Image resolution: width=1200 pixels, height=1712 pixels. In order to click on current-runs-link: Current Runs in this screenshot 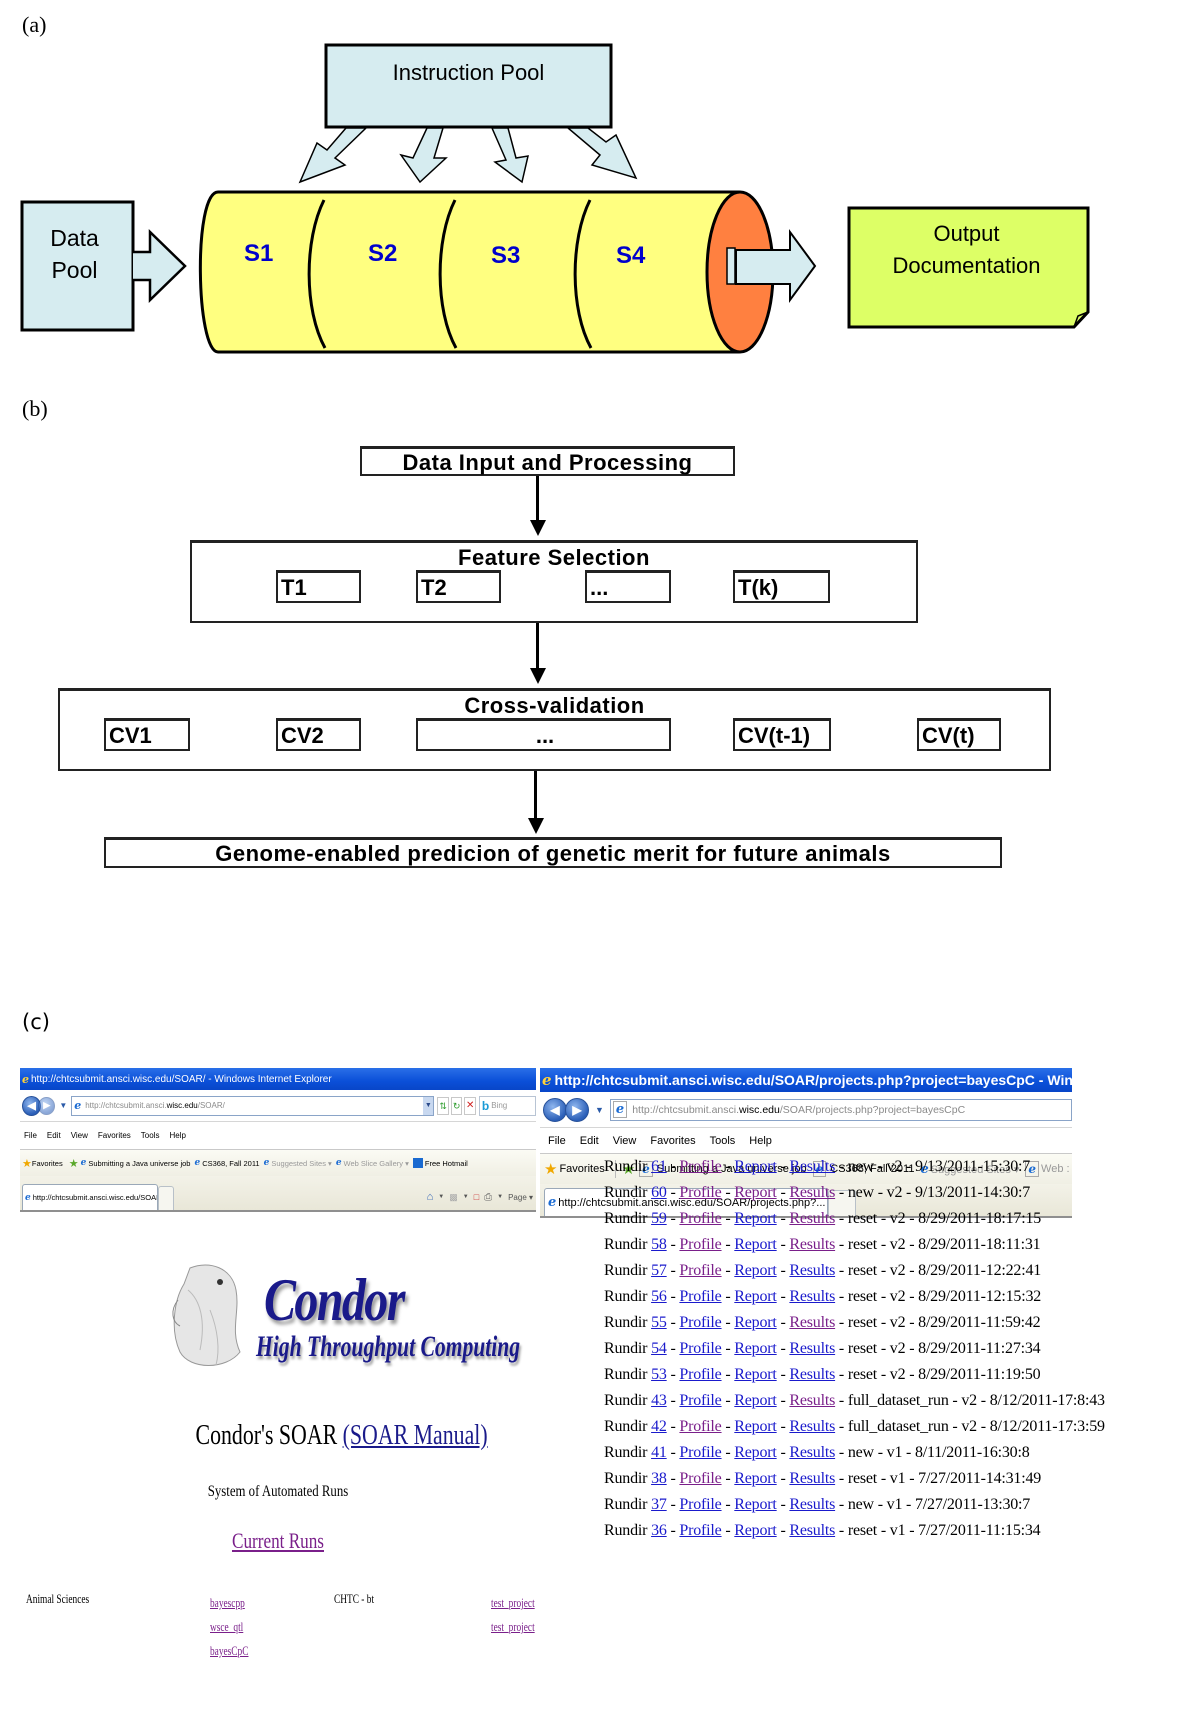, I will do `click(278, 1540)`.